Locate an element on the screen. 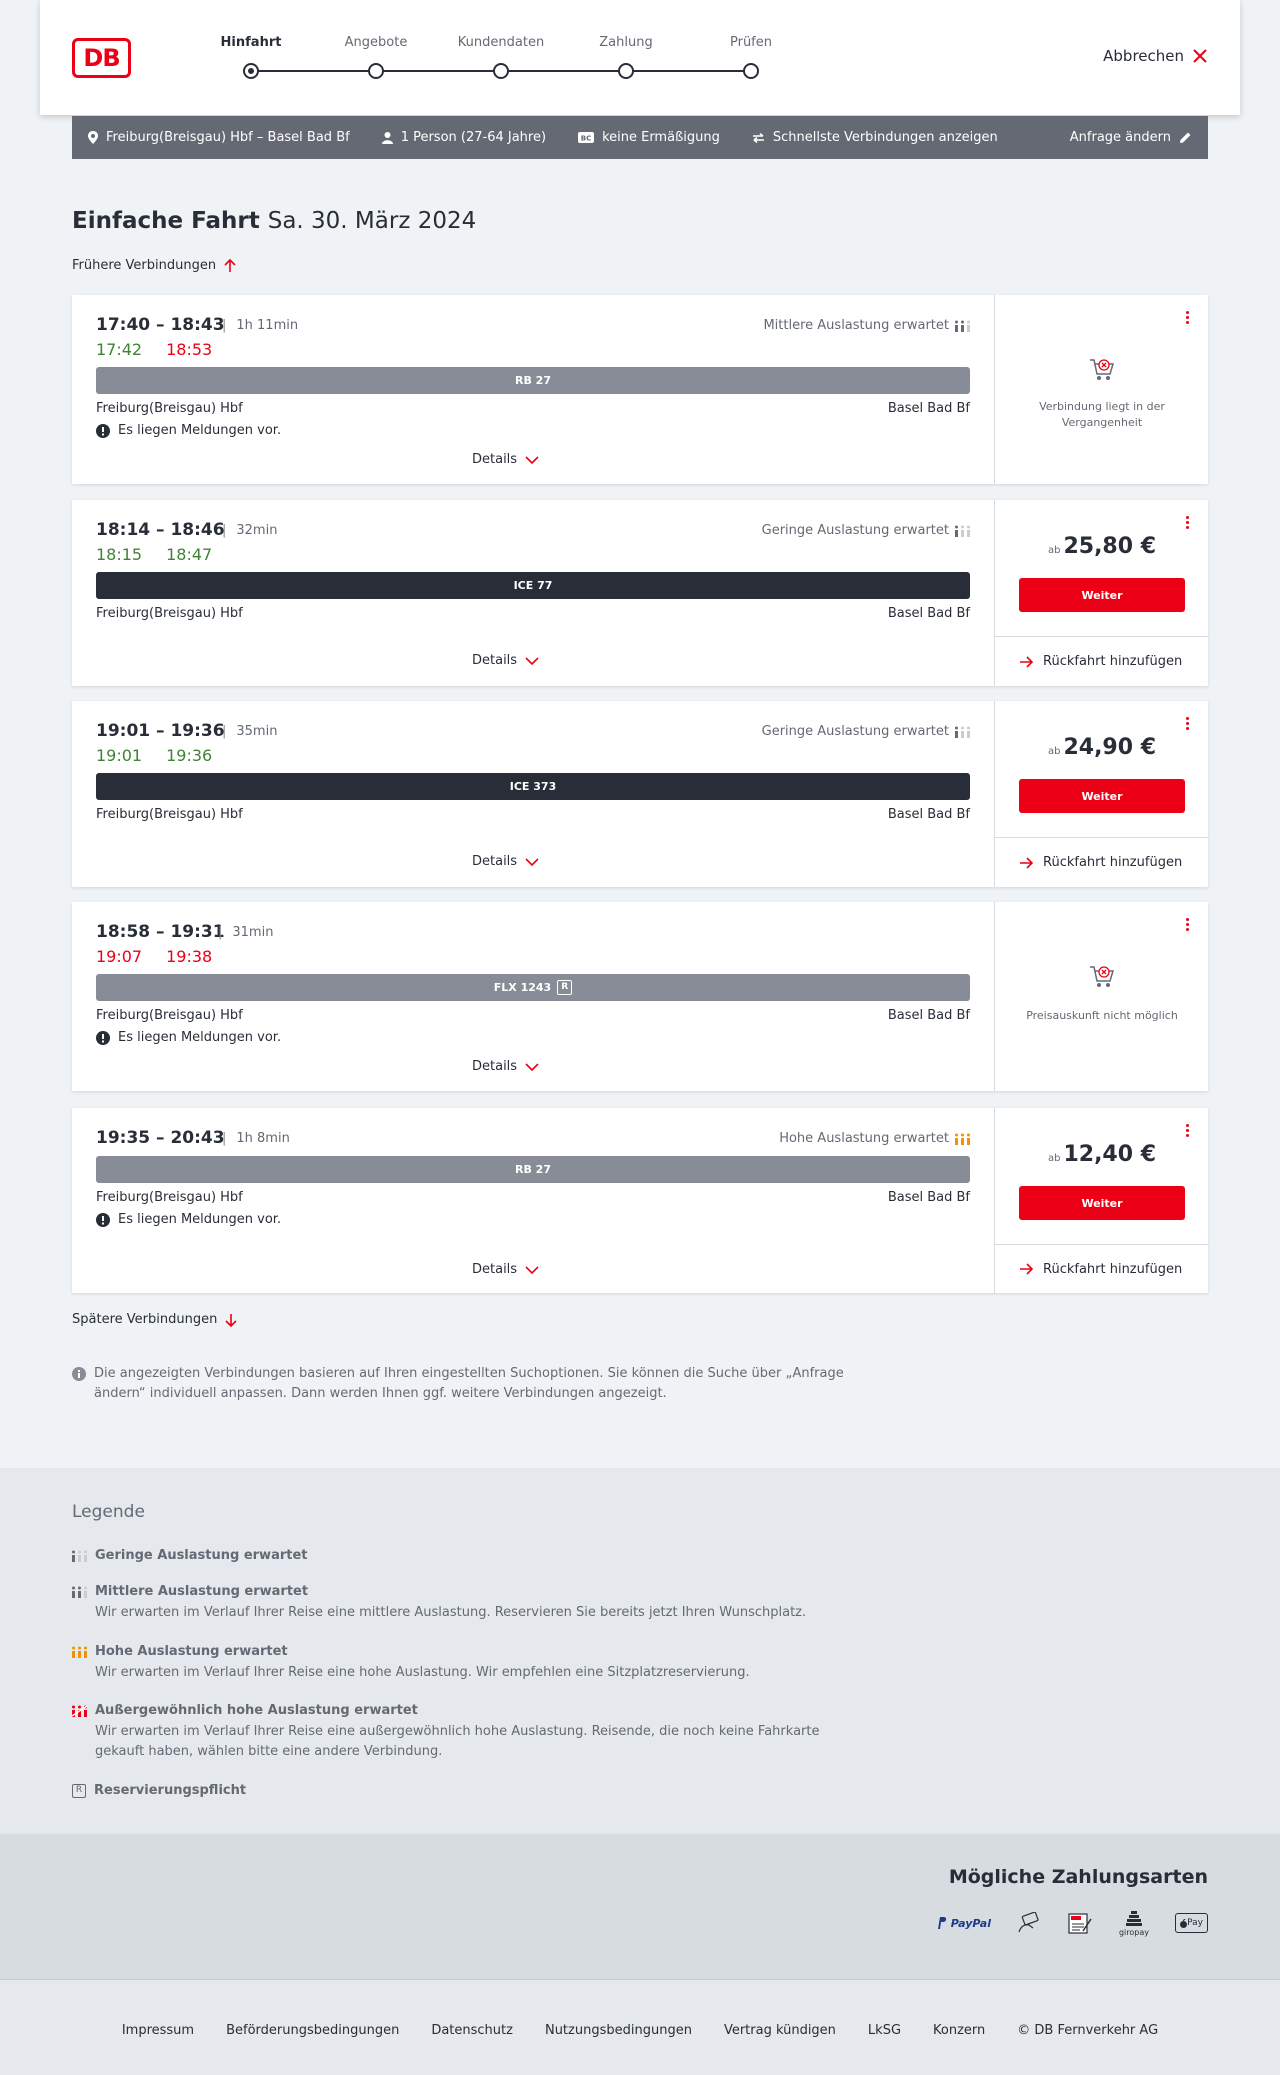 The height and width of the screenshot is (2075, 1280). info-icon is located at coordinates (79, 1374).